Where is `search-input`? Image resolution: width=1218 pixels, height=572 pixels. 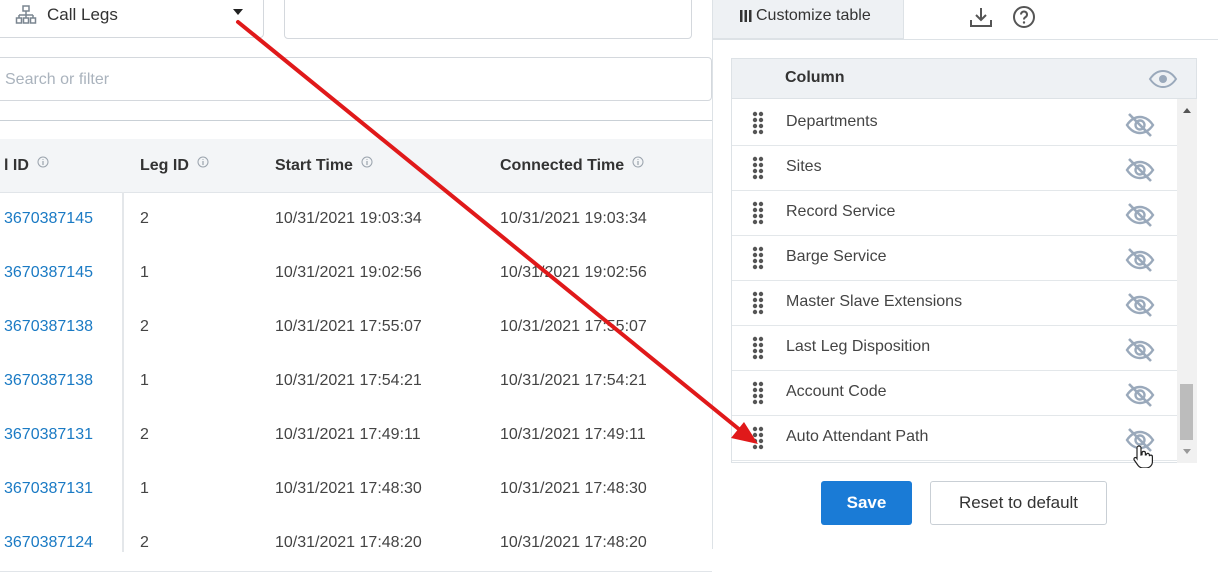 search-input is located at coordinates (350, 80).